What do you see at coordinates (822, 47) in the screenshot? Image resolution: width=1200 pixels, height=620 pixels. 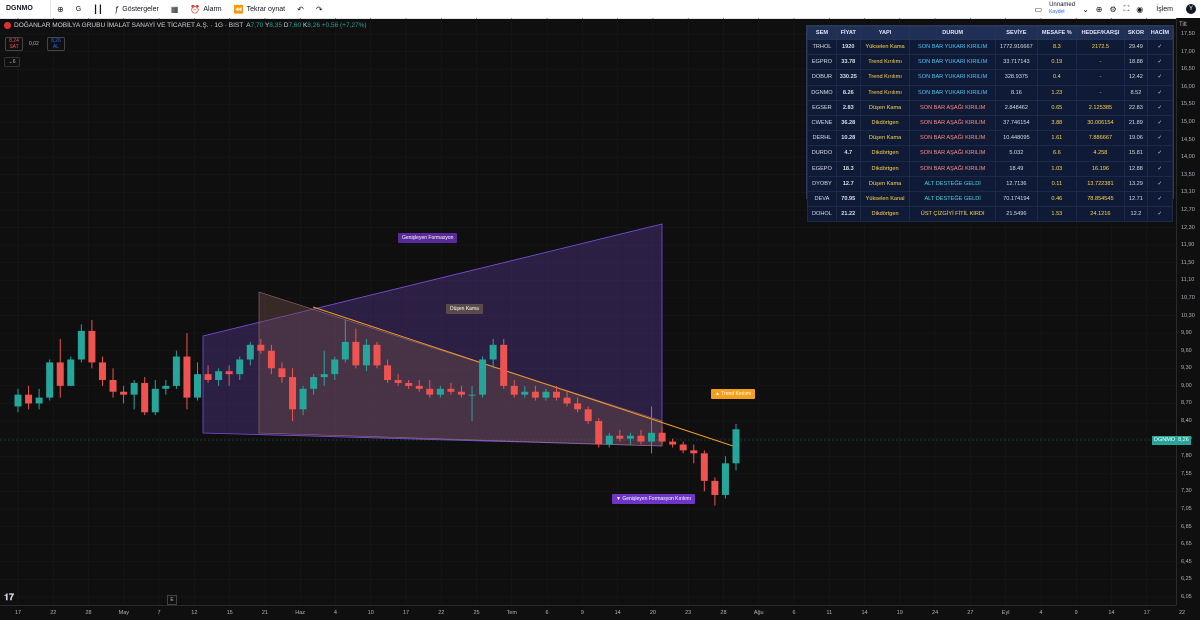 I see `scanner-cell-sem: TRHOL` at bounding box center [822, 47].